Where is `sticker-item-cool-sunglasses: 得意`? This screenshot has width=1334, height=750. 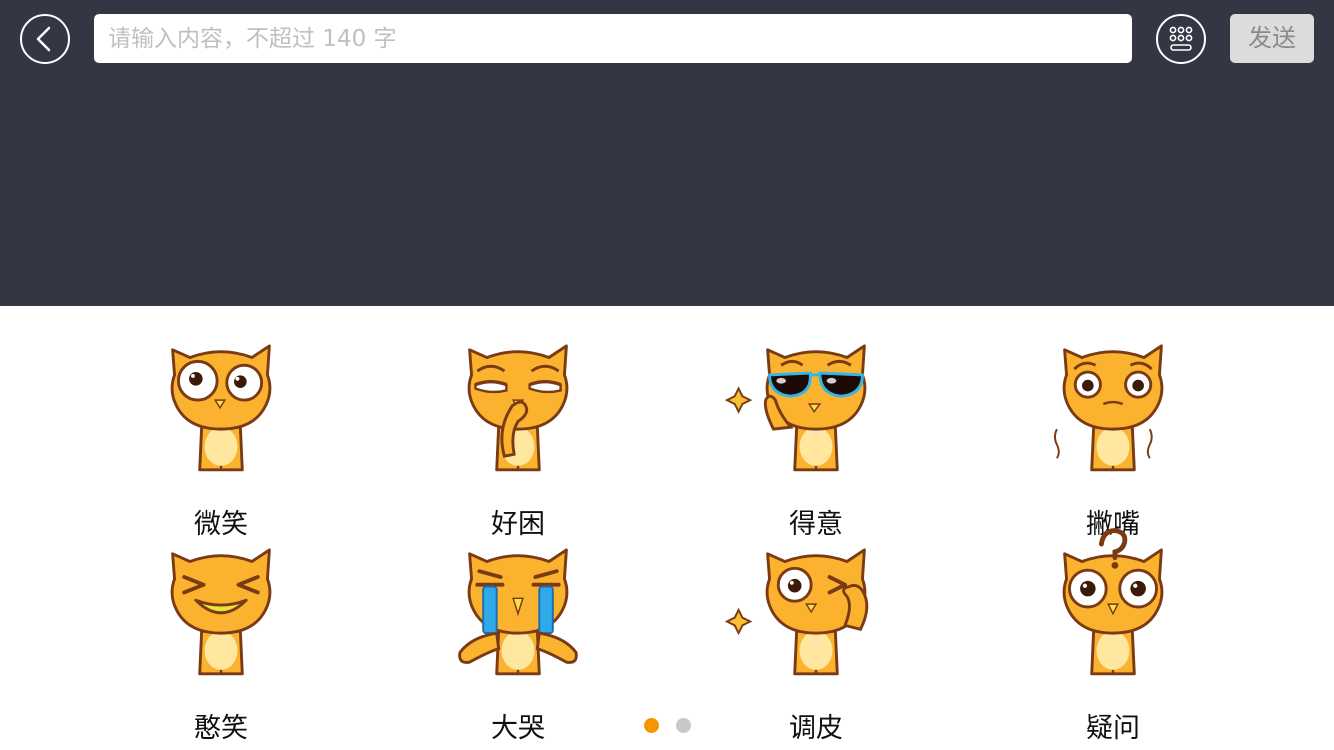 sticker-item-cool-sunglasses: 得意 is located at coordinates (816, 435).